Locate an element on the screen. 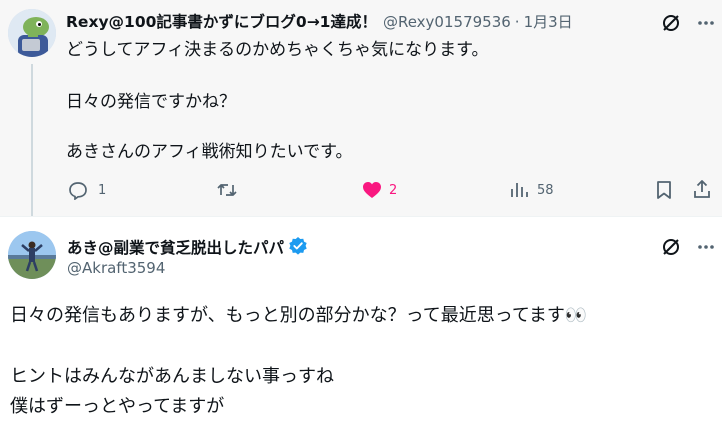  person-photo-avatar-icon is located at coordinates (32, 255).